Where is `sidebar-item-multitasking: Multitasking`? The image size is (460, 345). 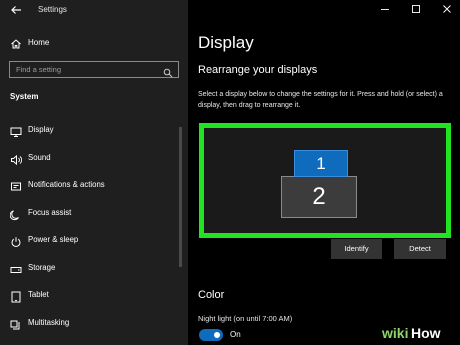
sidebar-item-multitasking: Multitasking is located at coordinates (94, 325).